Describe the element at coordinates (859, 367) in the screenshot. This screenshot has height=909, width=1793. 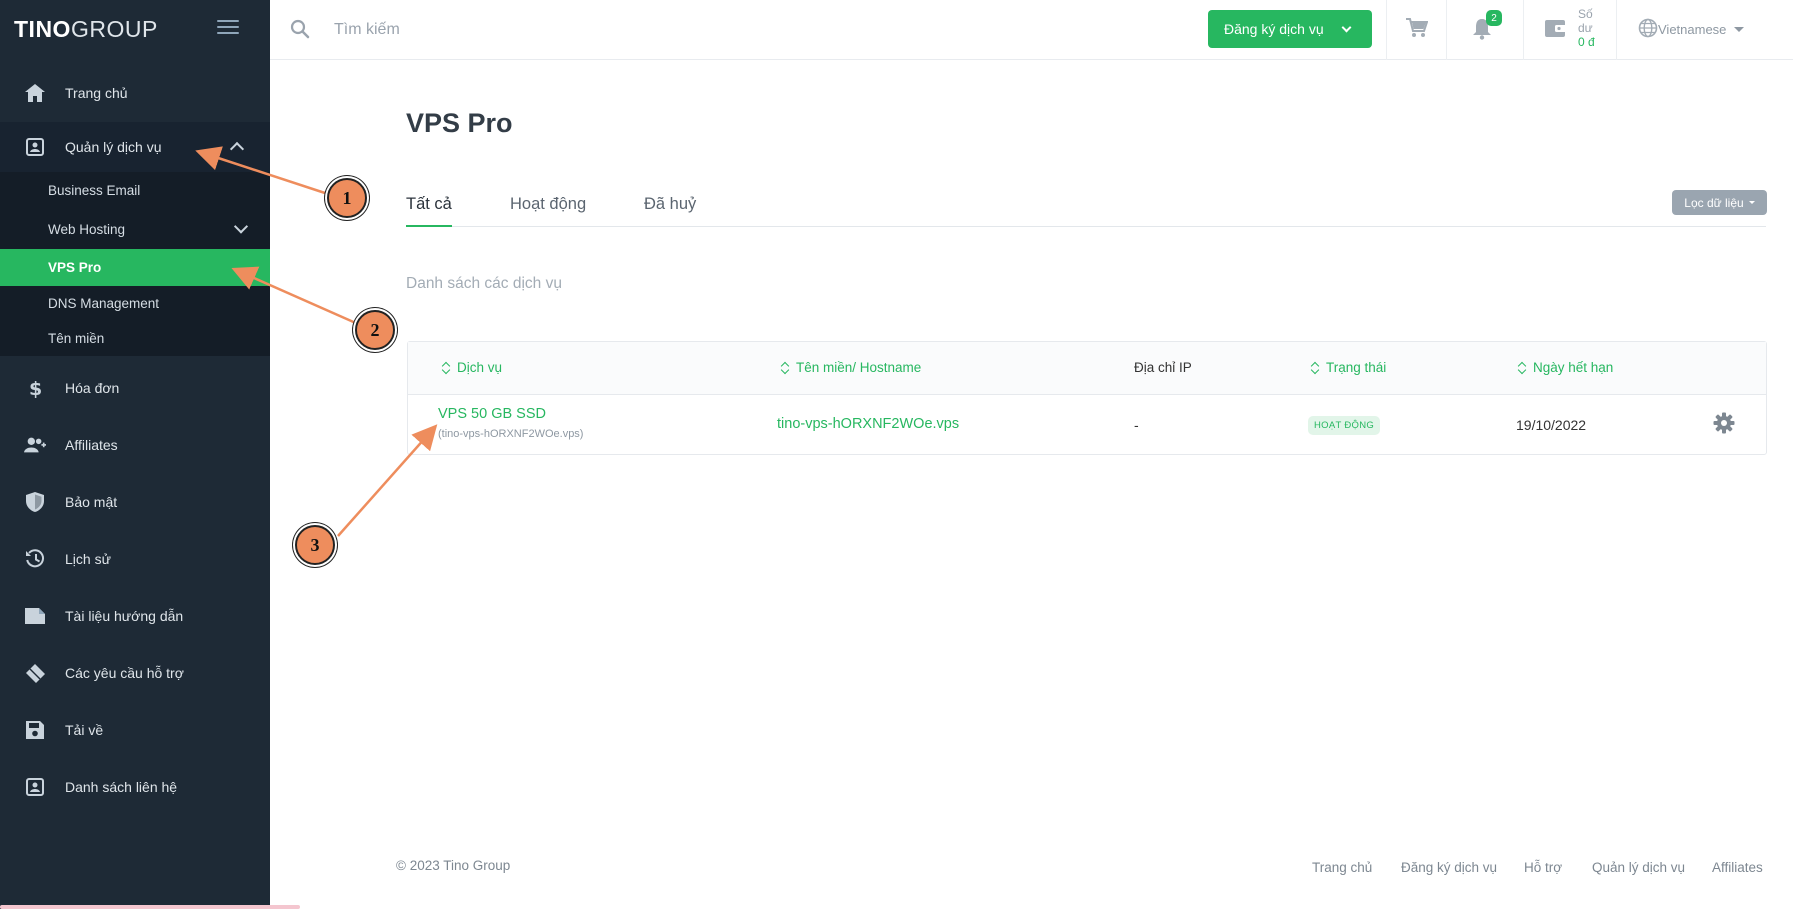
I see `column-header-label: Tên miền/ Hostname` at that location.